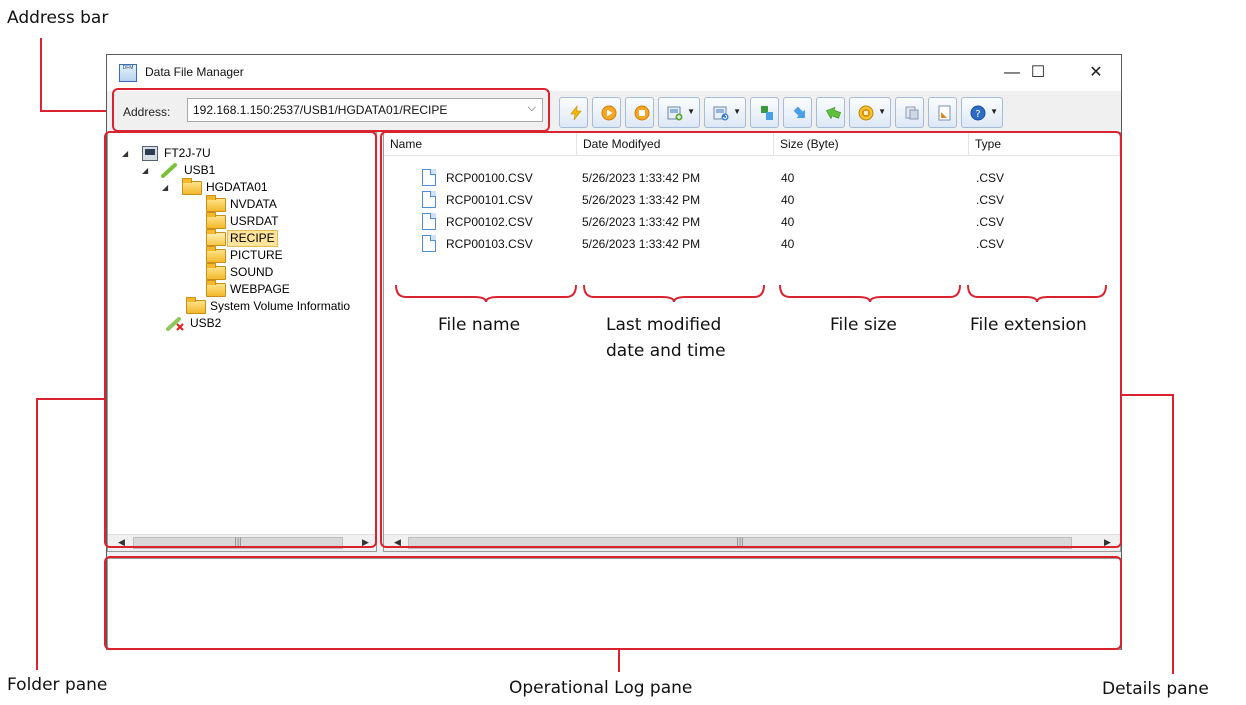  What do you see at coordinates (71, 399) in the screenshot?
I see `folder-leader-horizontal` at bounding box center [71, 399].